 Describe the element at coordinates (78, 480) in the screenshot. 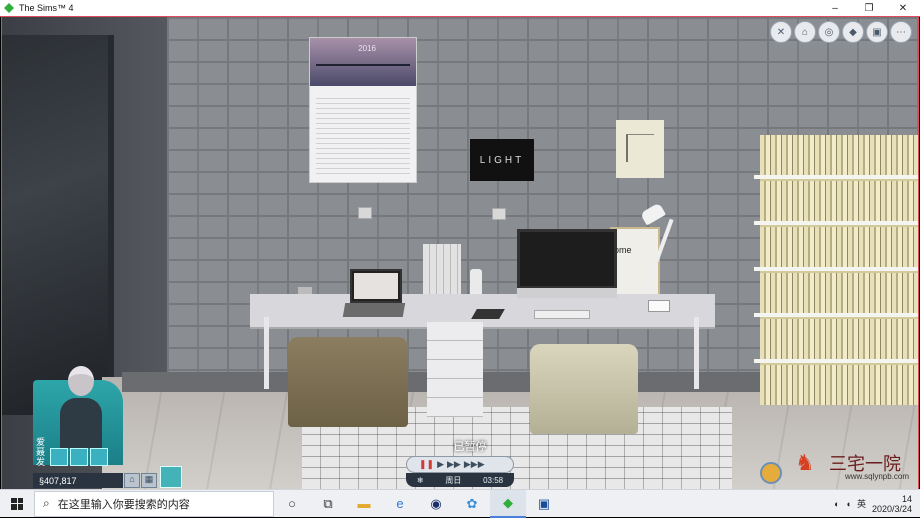

I see `household-funds: §407,817` at that location.